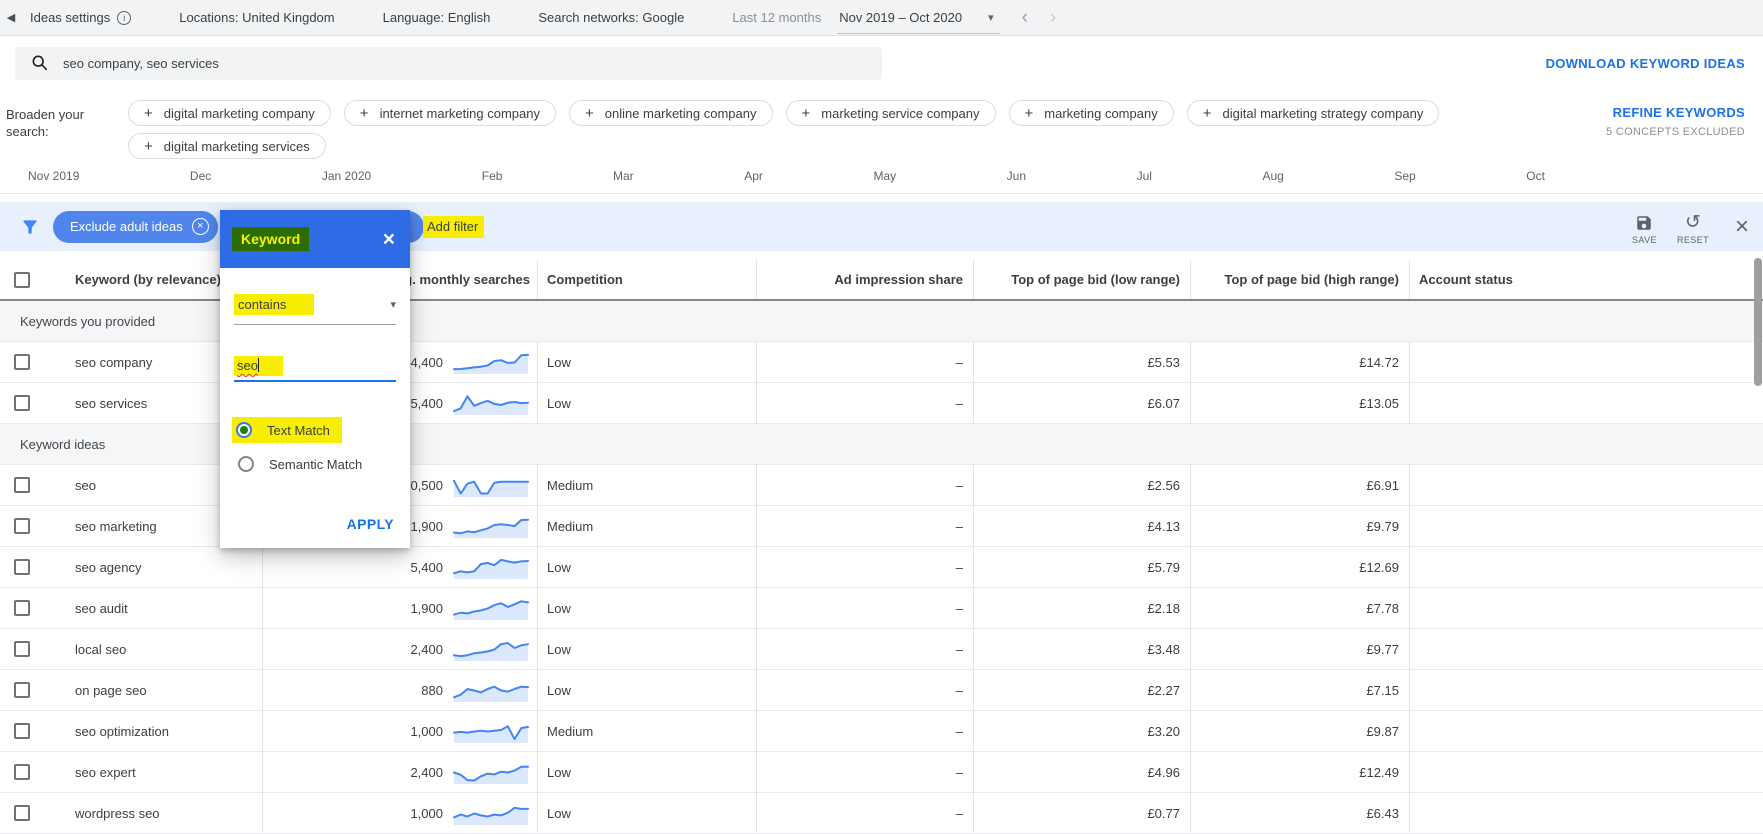 This screenshot has width=1763, height=834. I want to click on broaden-chip: + marketing service company, so click(890, 113).